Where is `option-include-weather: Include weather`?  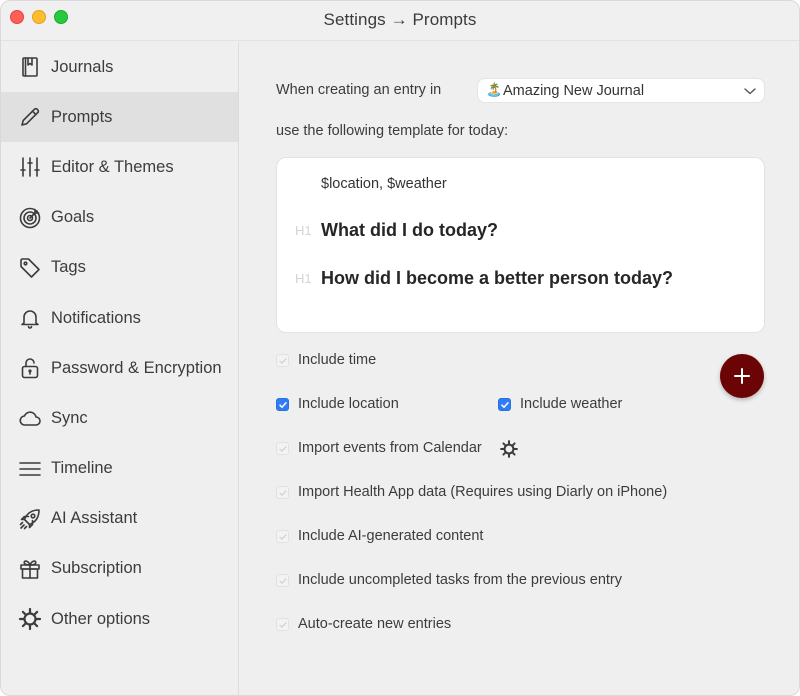 option-include-weather: Include weather is located at coordinates (560, 404).